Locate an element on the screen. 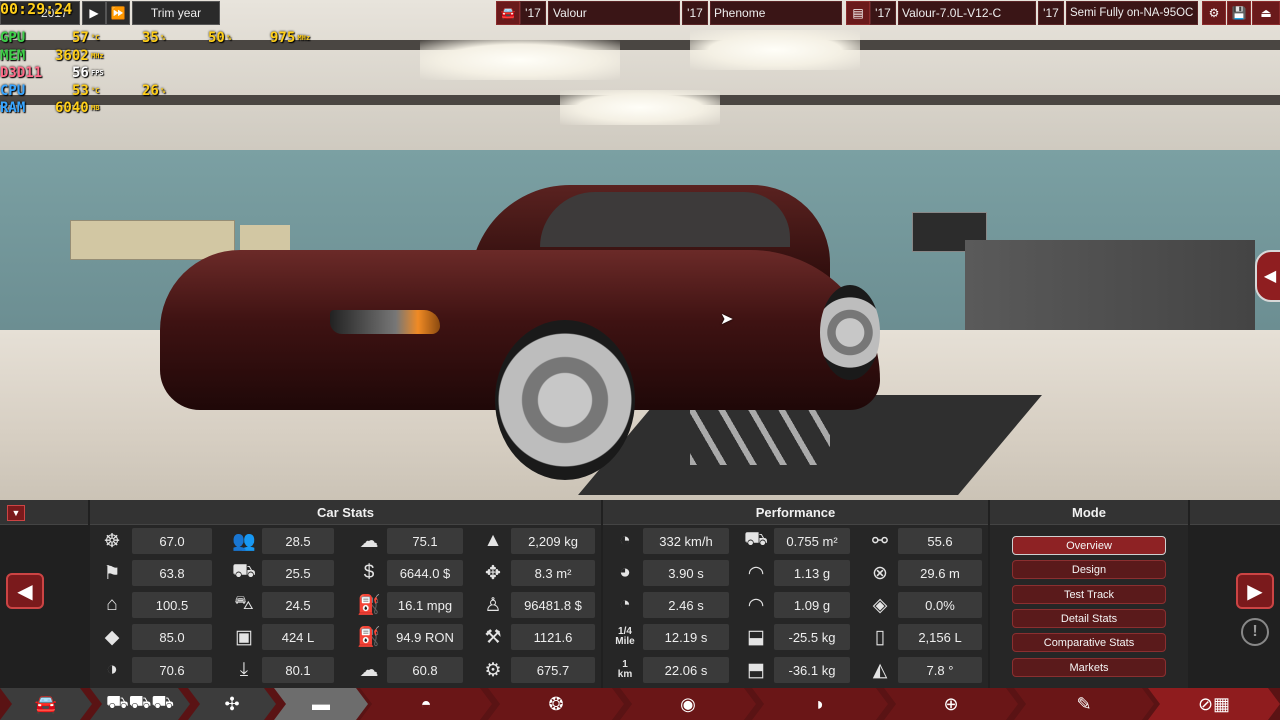  overlay-label: D3D11 is located at coordinates (21, 73).